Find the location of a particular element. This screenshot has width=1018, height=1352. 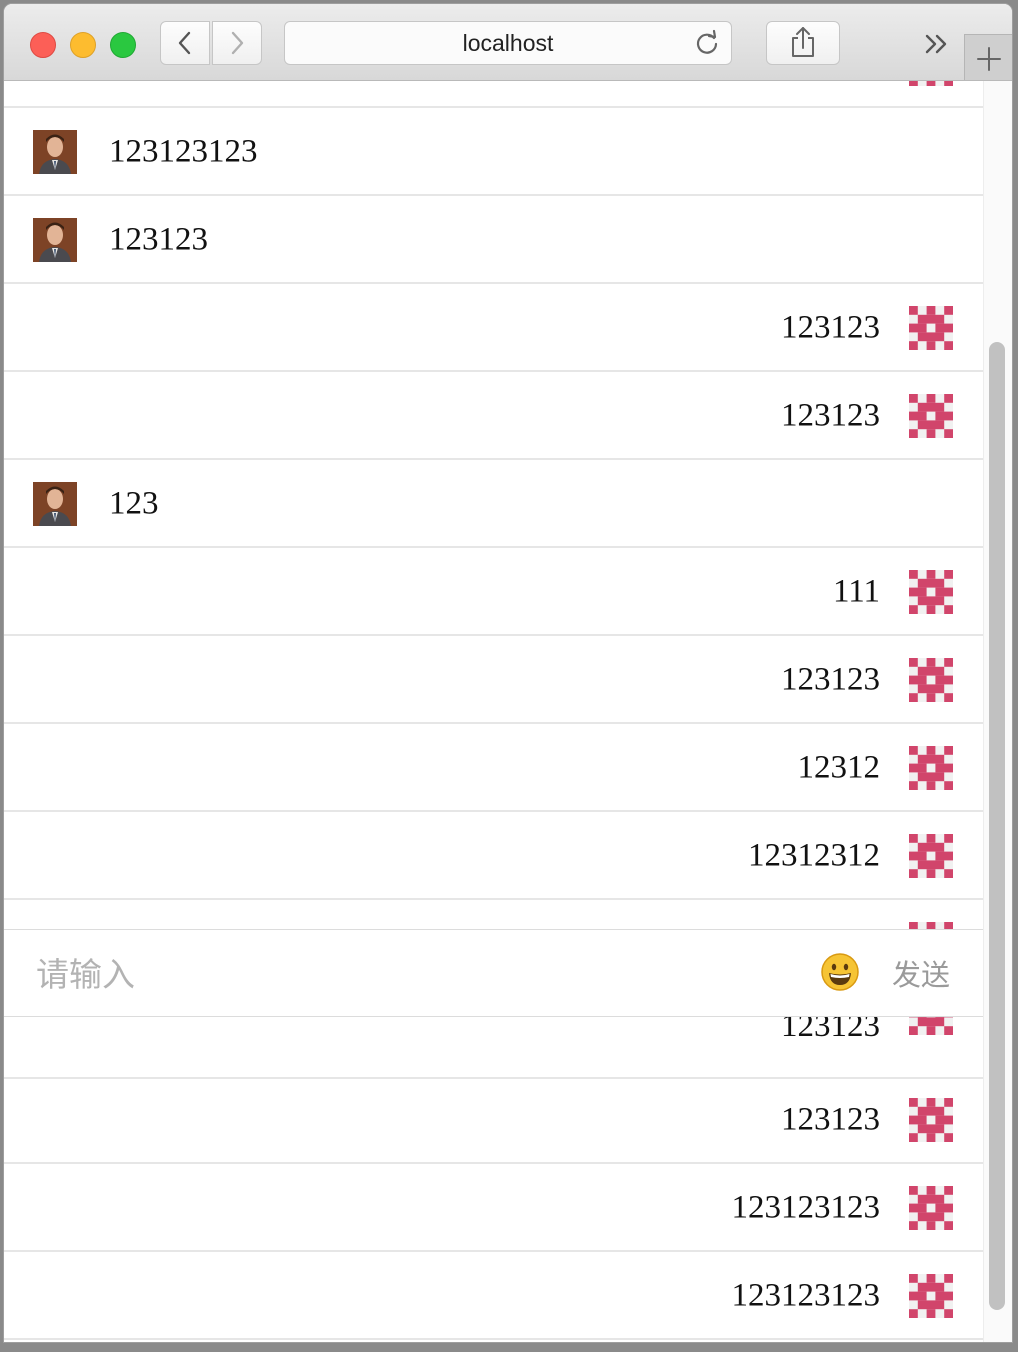

overflow-chevrons-icon is located at coordinates (937, 44).